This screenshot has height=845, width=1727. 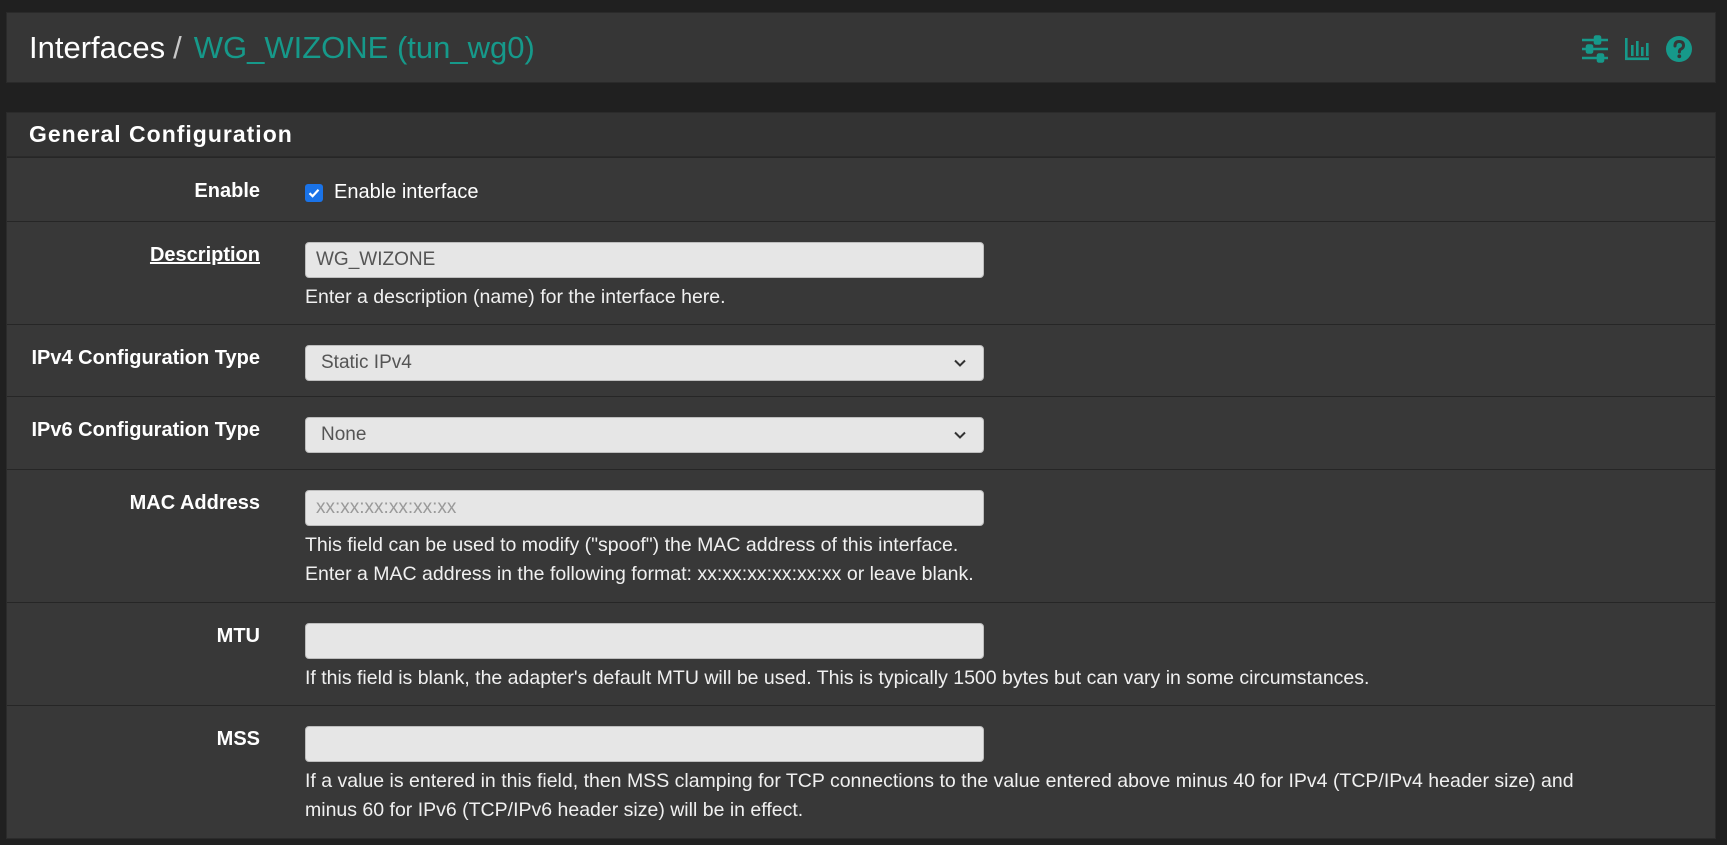 I want to click on mtu-label: MTU, so click(x=238, y=636).